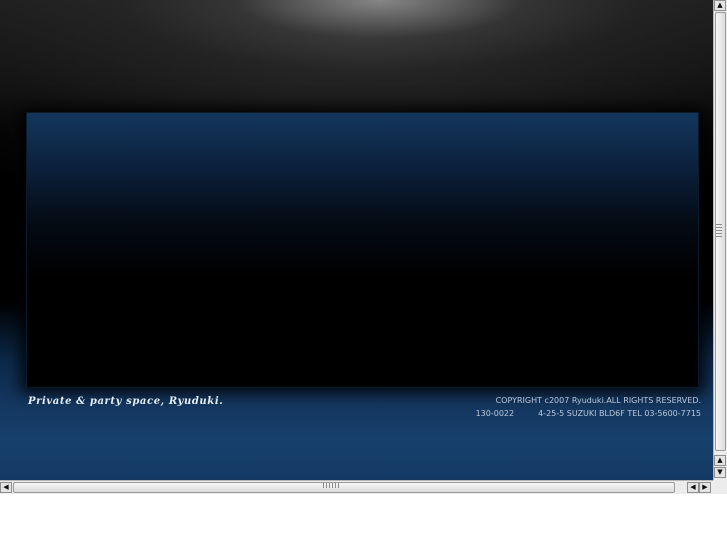 The height and width of the screenshot is (545, 727). Describe the element at coordinates (495, 413) in the screenshot. I see `postal-code: 130-0022` at that location.